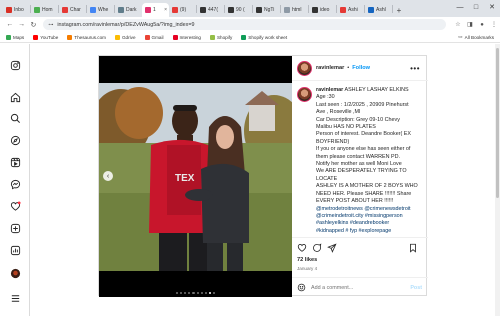 This screenshot has height=316, width=500. Describe the element at coordinates (190, 37) in the screenshot. I see `bookmark-label: Interesting` at that location.